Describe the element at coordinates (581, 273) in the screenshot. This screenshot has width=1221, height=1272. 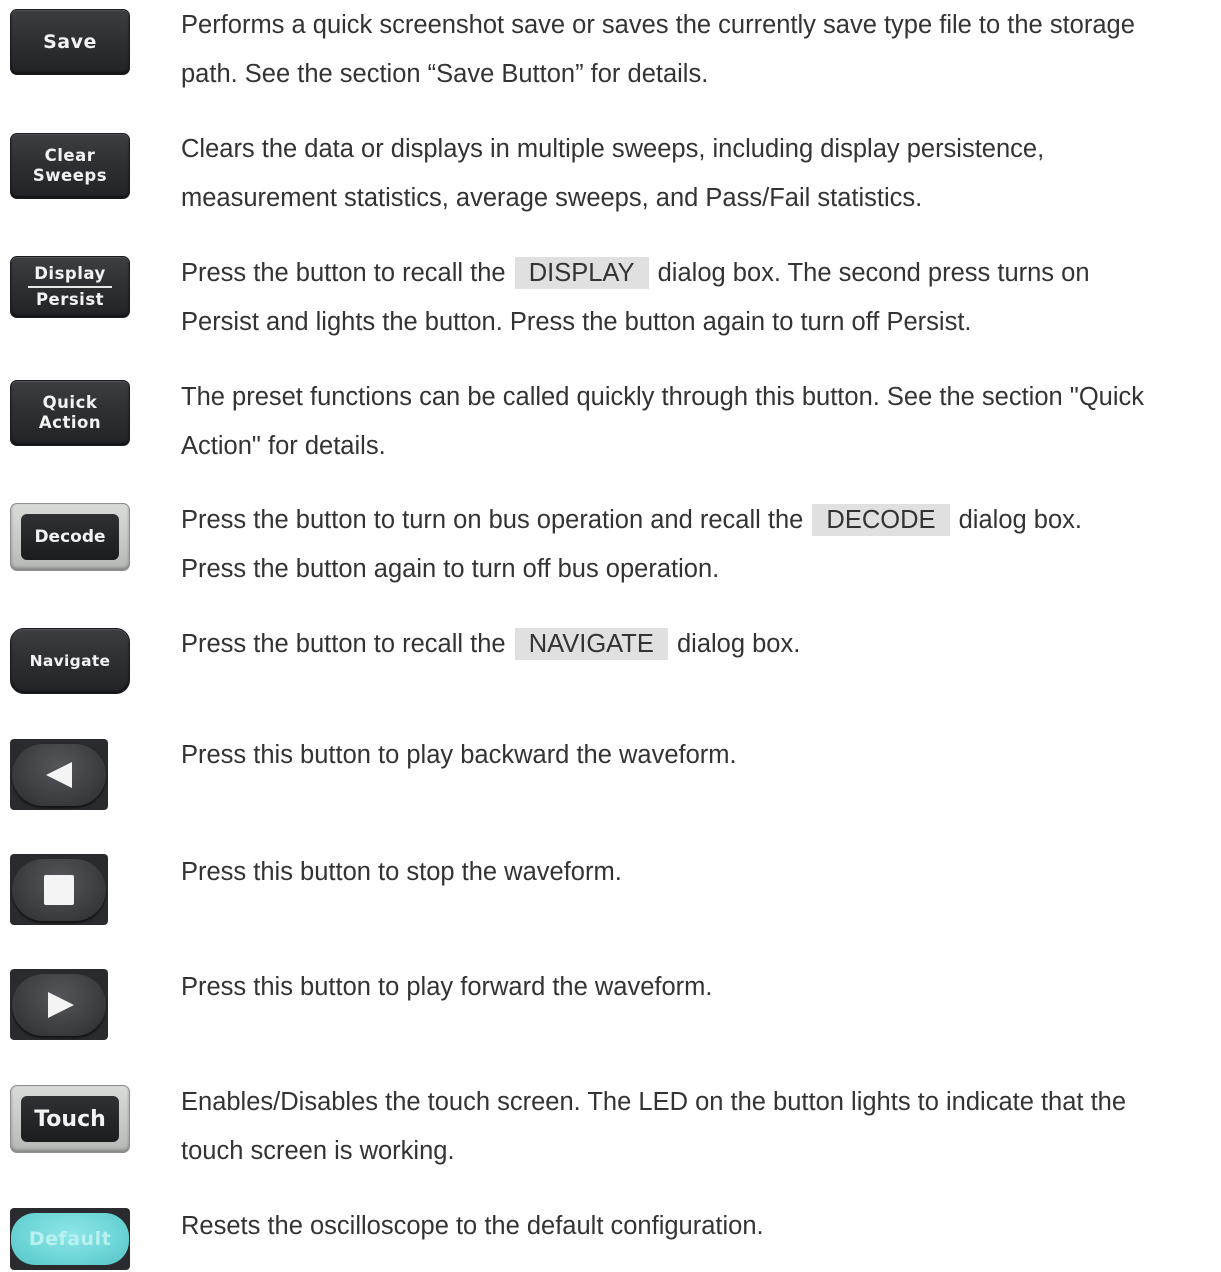
I see `display-key-label: DISPLAY` at that location.